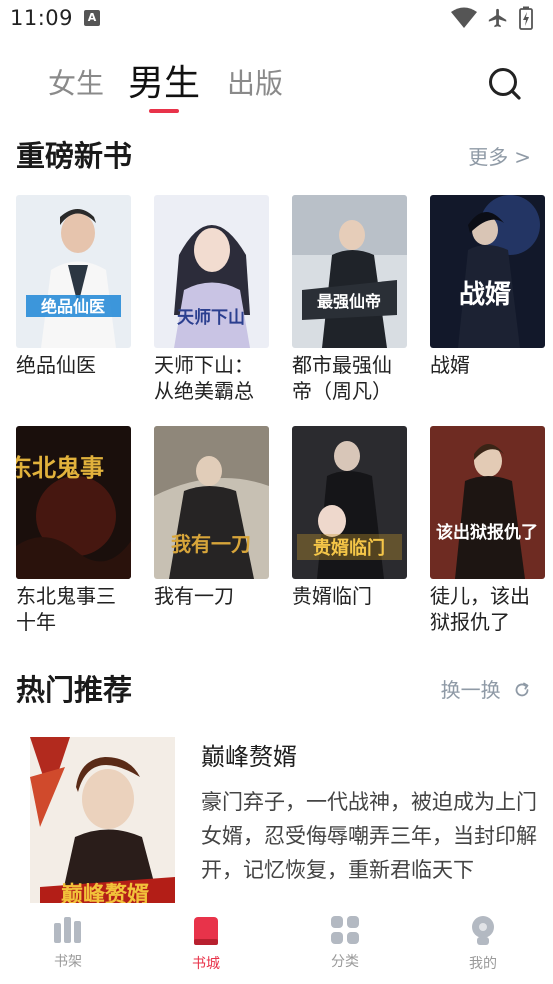  What do you see at coordinates (73, 306) in the screenshot?
I see `cover-title-text: 绝品仙医` at bounding box center [73, 306].